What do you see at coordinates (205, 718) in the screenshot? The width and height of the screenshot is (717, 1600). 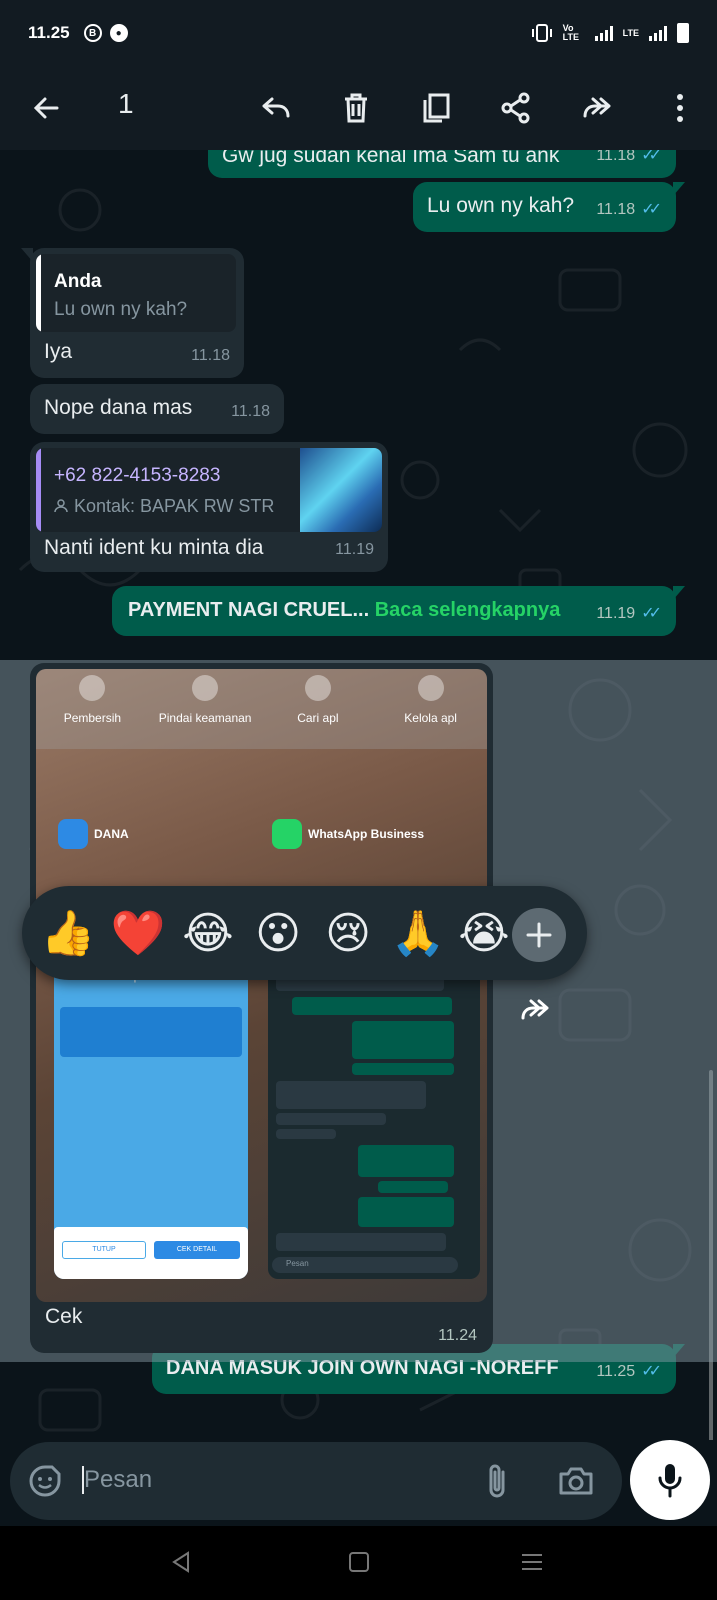 I see `quick-setting-label: Pindai keamanan` at bounding box center [205, 718].